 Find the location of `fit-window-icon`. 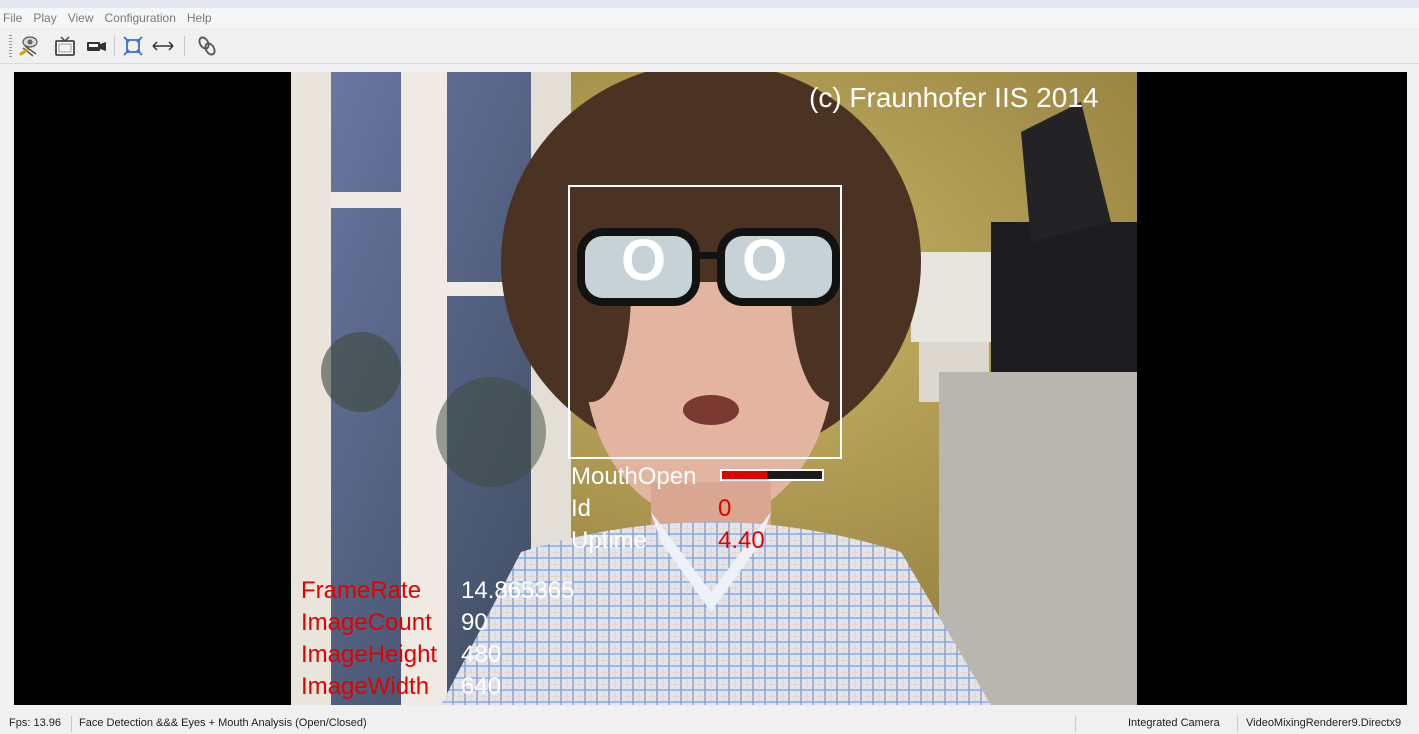

fit-window-icon is located at coordinates (133, 46).